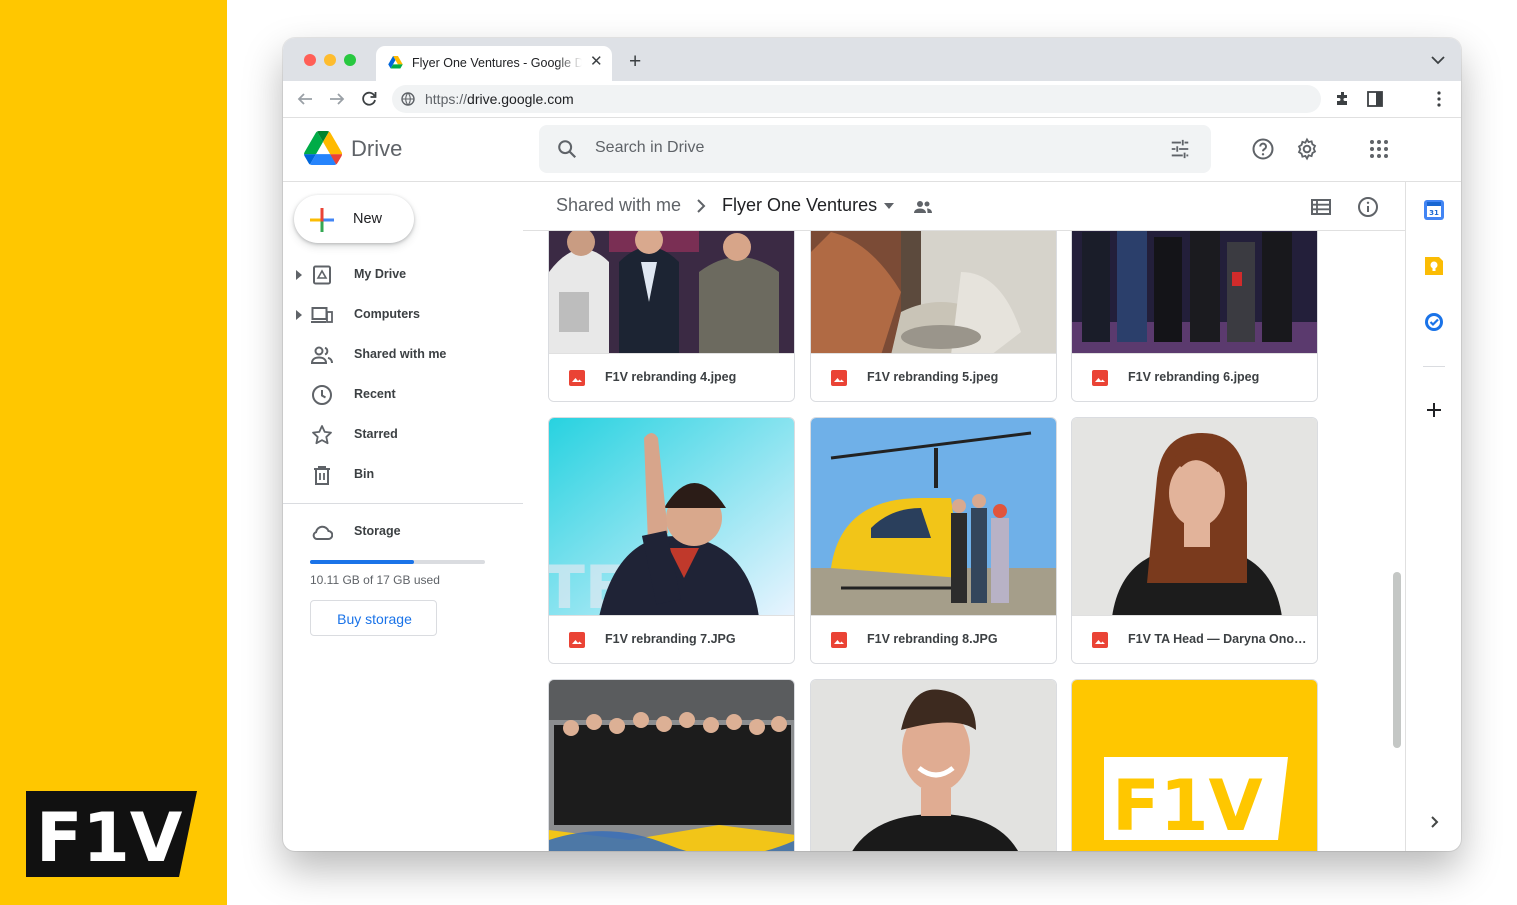 This screenshot has width=1517, height=905. I want to click on list-view-icon, so click(1321, 207).